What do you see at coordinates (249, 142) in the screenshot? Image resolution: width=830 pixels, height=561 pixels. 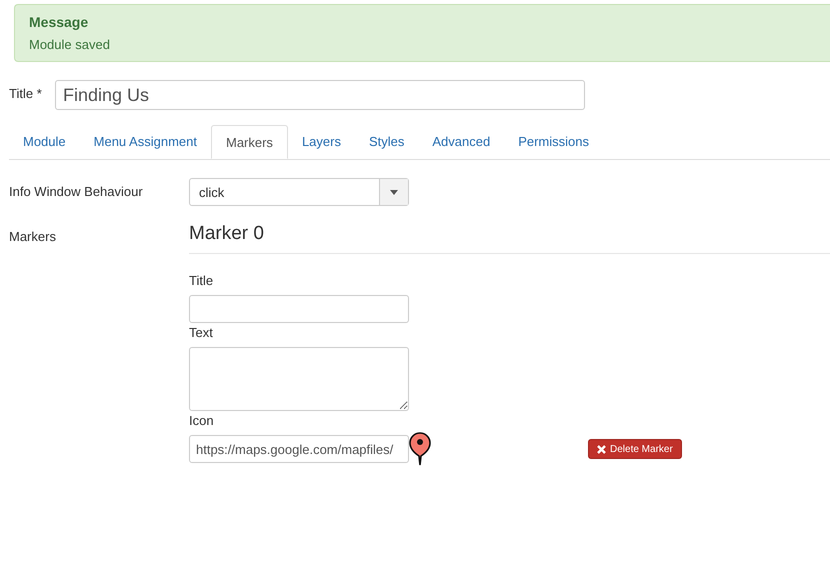 I see `tab: Markers` at bounding box center [249, 142].